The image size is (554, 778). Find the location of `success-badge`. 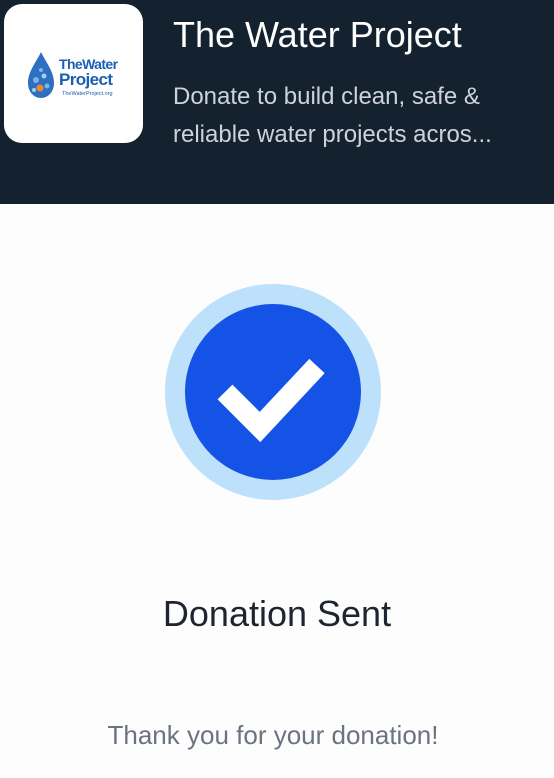

success-badge is located at coordinates (273, 392).